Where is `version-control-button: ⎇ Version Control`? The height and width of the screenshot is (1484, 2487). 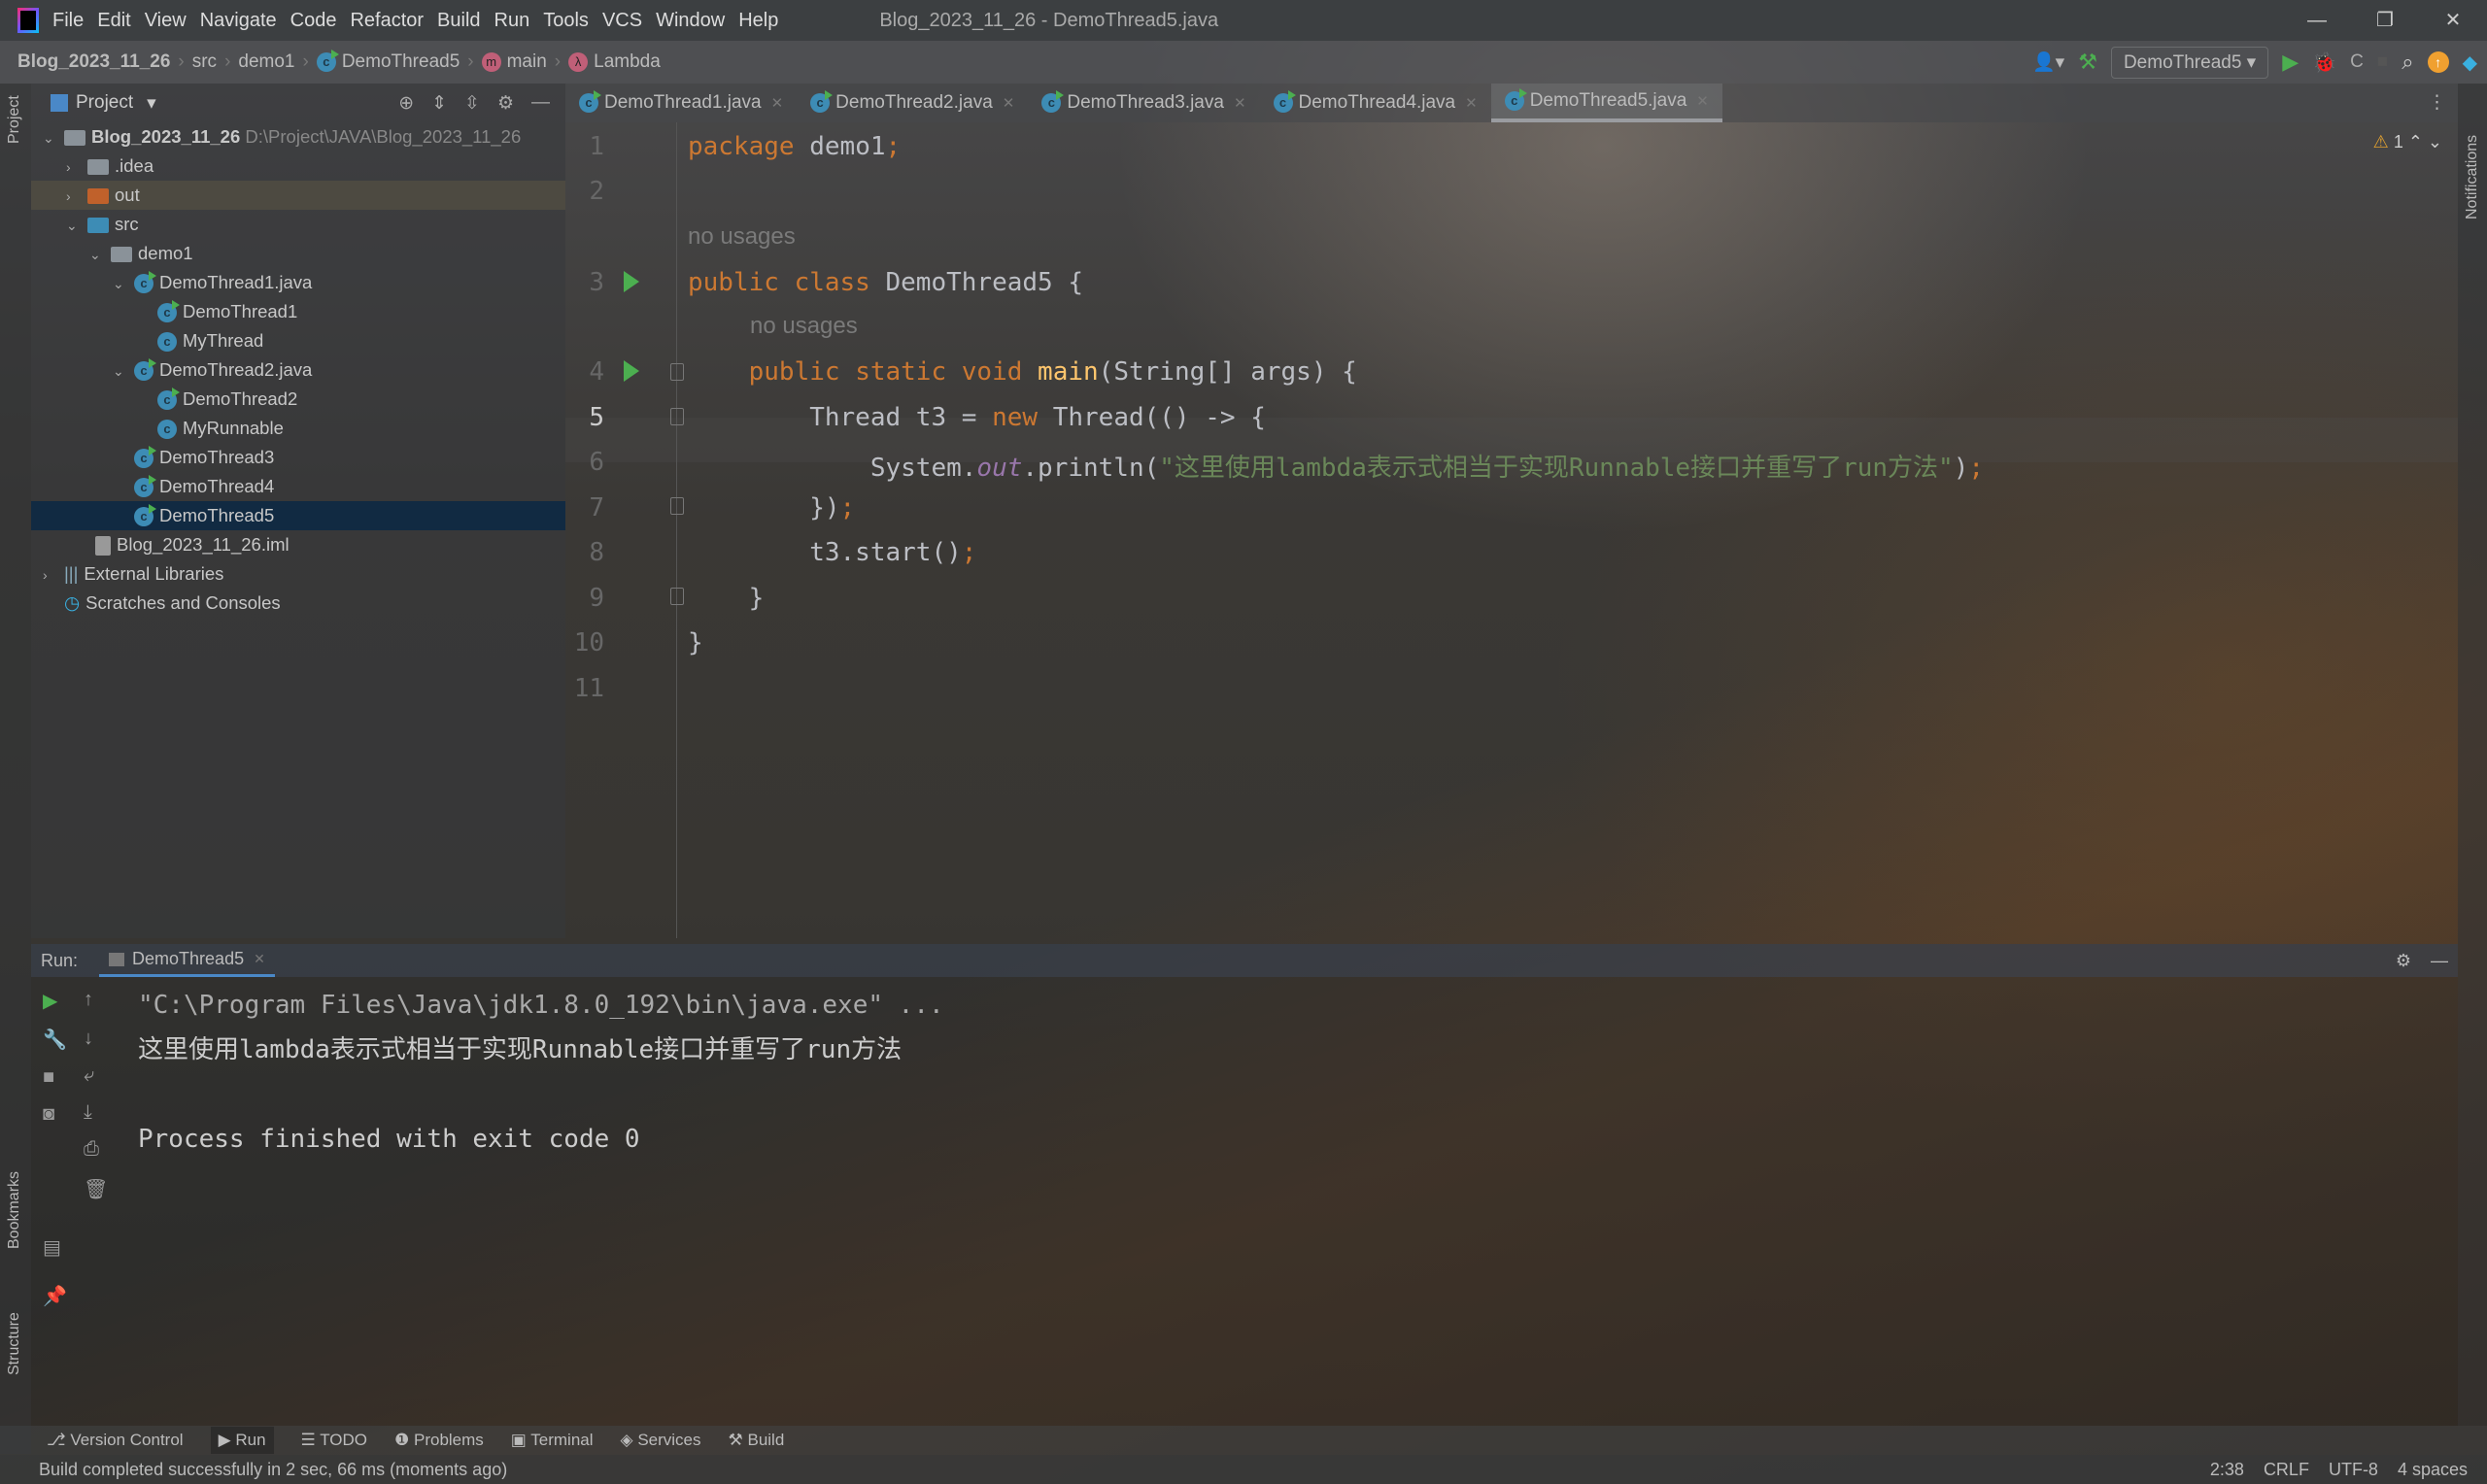 version-control-button: ⎇ Version Control is located at coordinates (115, 1440).